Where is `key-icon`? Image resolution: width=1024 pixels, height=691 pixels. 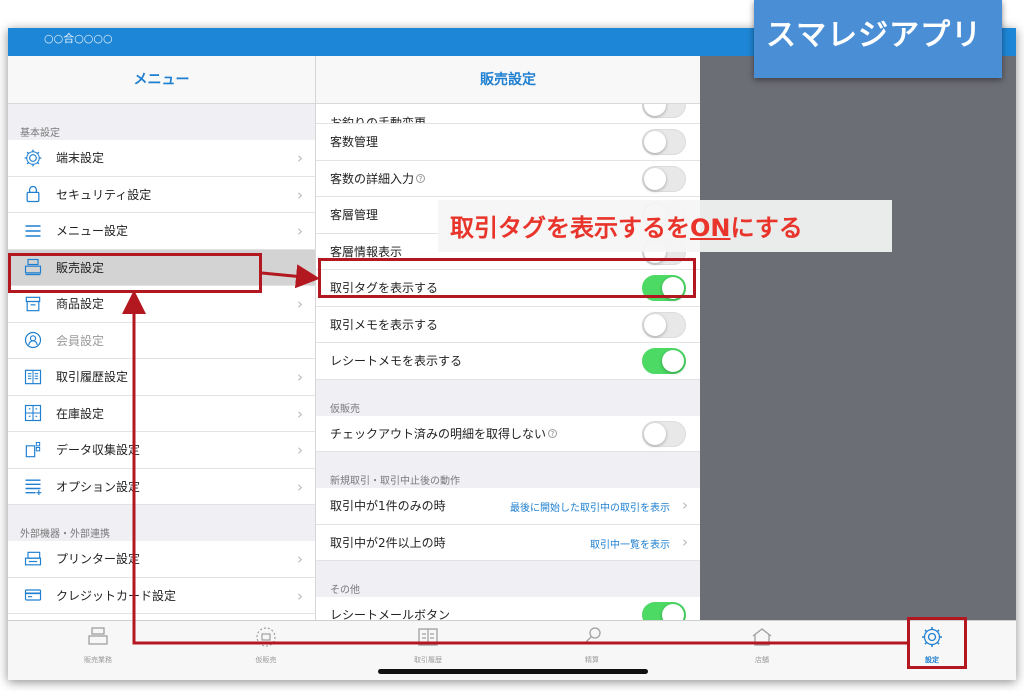 key-icon is located at coordinates (592, 638).